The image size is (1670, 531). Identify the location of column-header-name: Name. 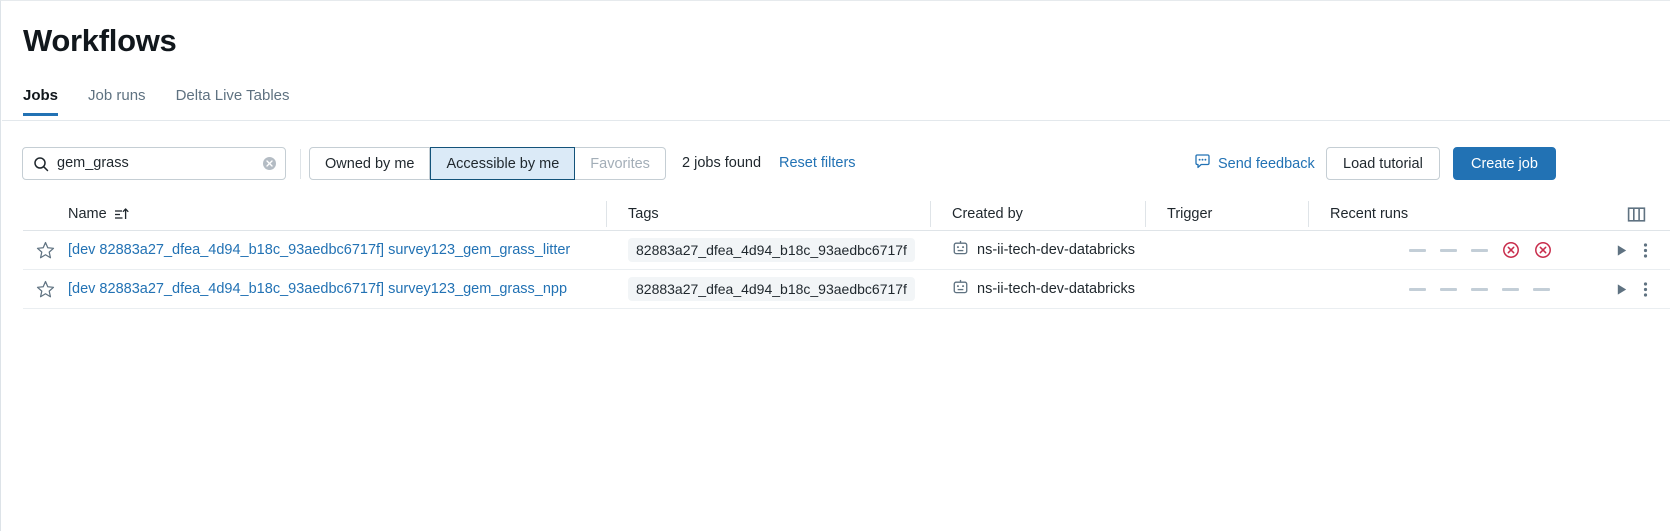
(314, 214).